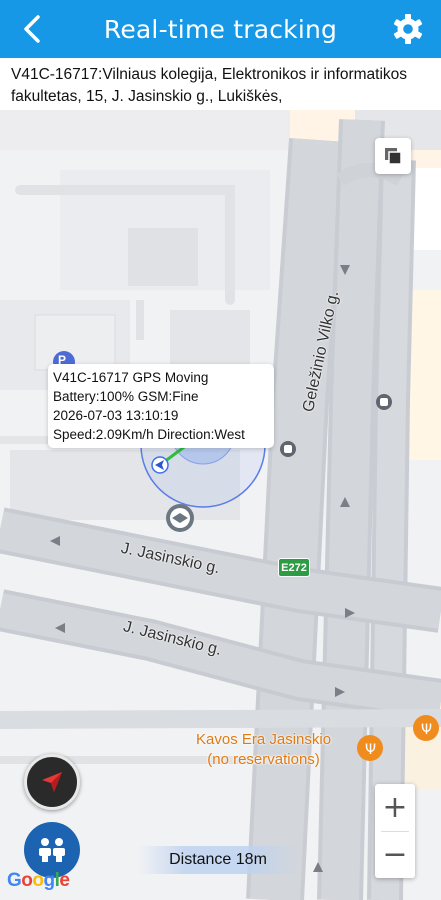 Image resolution: width=441 pixels, height=900 pixels. I want to click on popup-vehicle-status: V41C-16717 GPS Moving, so click(131, 377).